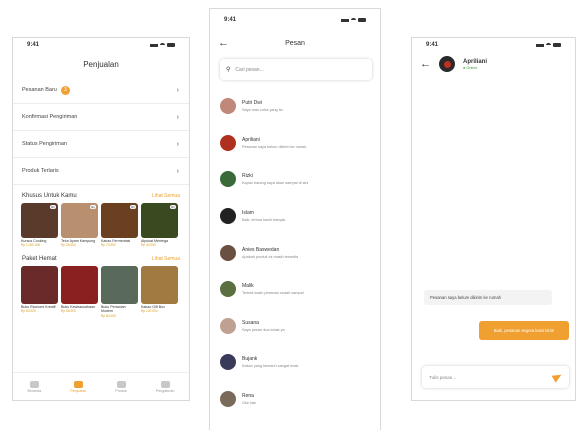 Image resolution: width=587 pixels, height=430 pixels. Describe the element at coordinates (295, 362) in the screenshot. I see `chat-item: Bujank Kakao yang kemarin sangat enak` at that location.